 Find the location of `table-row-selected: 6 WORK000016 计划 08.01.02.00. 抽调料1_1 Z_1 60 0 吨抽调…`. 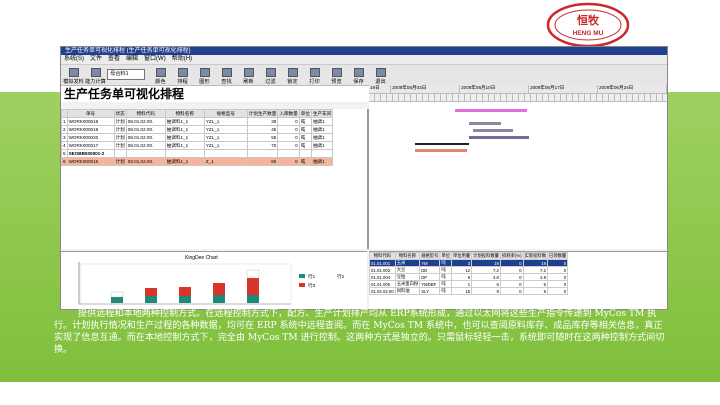

table-row-selected: 6 WORK000016 计划 08.01.02.00. 抽调料1_1 Z_1 60 0 吨抽调… is located at coordinates (197, 161).